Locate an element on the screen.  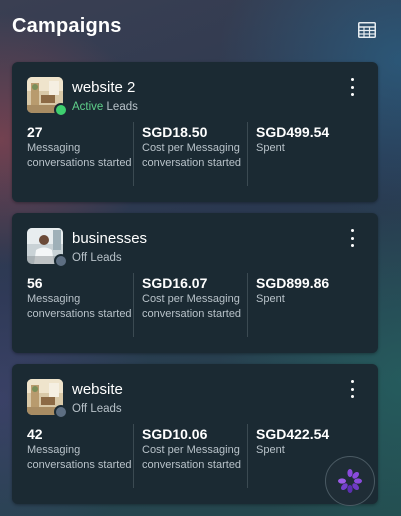
ai-assistant-icon is located at coordinates (350, 481).